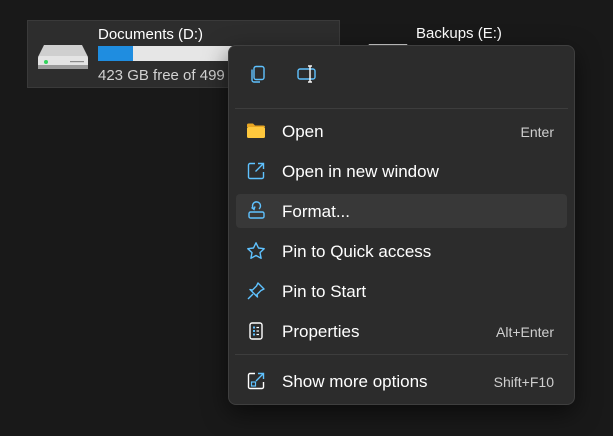 The height and width of the screenshot is (436, 613). Describe the element at coordinates (321, 331) in the screenshot. I see `menu-item-label: Properties` at that location.